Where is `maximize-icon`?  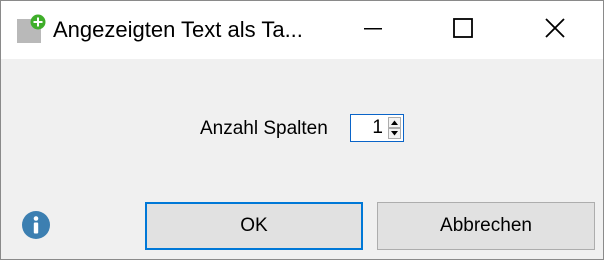 maximize-icon is located at coordinates (463, 30).